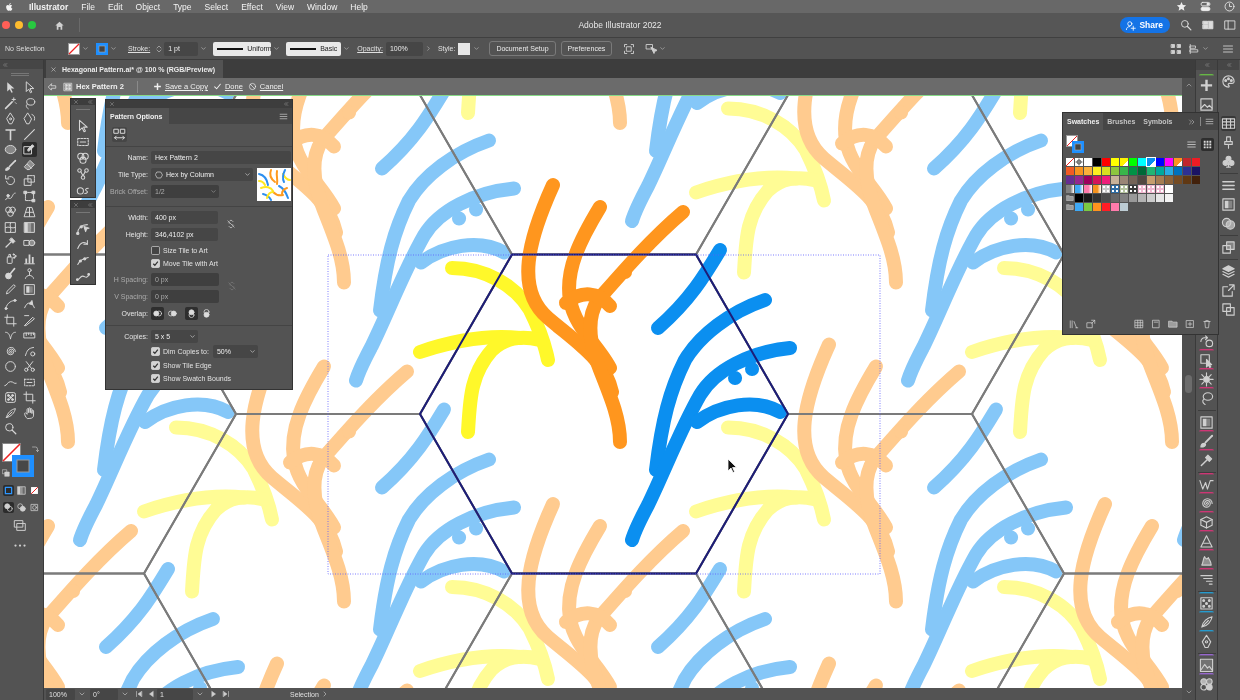 The width and height of the screenshot is (1240, 700). What do you see at coordinates (34, 490) in the screenshot?
I see `none-mode-icon` at bounding box center [34, 490].